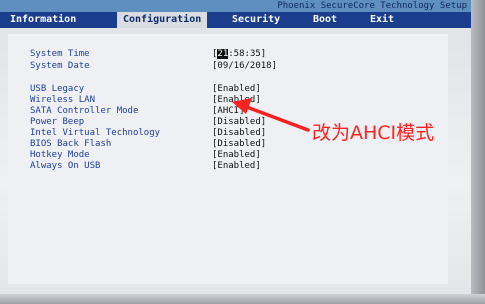  I want to click on tab-security: Security, so click(256, 20).